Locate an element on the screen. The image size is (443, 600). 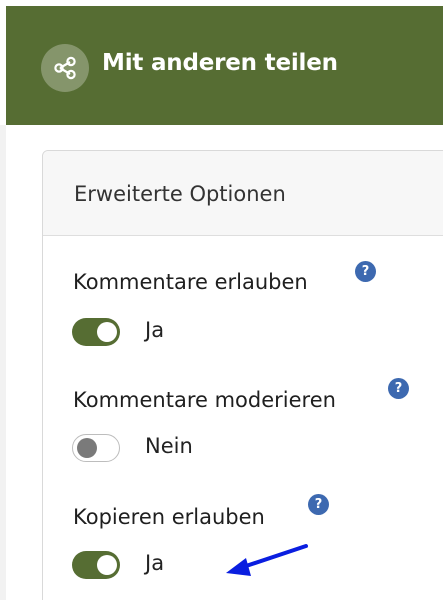
share-button is located at coordinates (65, 68).